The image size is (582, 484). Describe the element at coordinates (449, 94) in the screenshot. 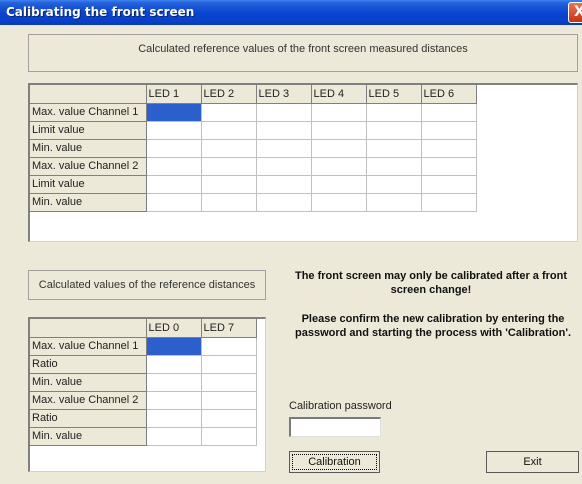

I see `column-header-led6: LED 6` at that location.